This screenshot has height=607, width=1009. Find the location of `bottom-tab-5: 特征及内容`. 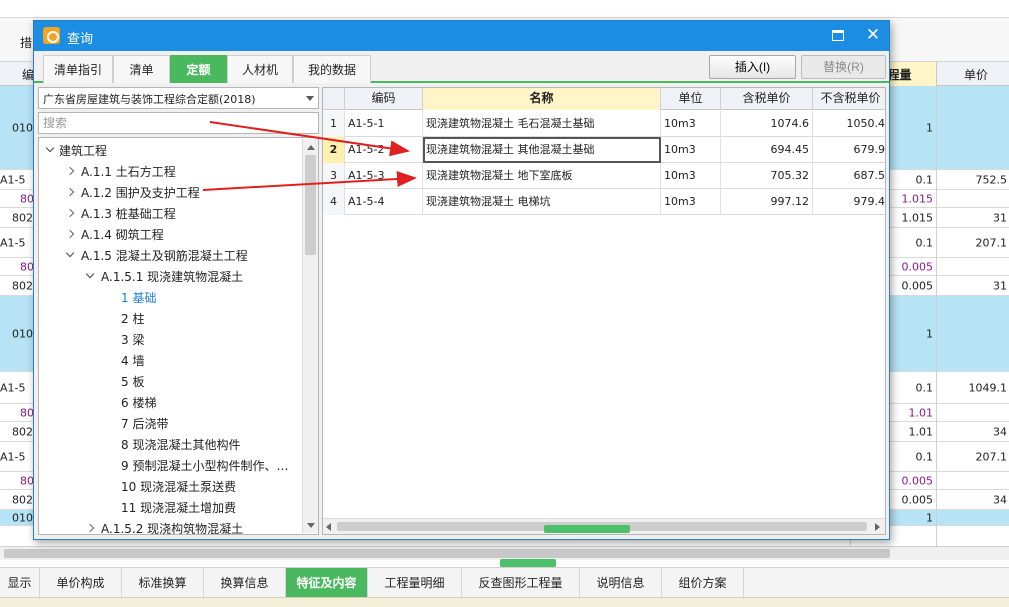

bottom-tab-5: 特征及内容 is located at coordinates (327, 583).